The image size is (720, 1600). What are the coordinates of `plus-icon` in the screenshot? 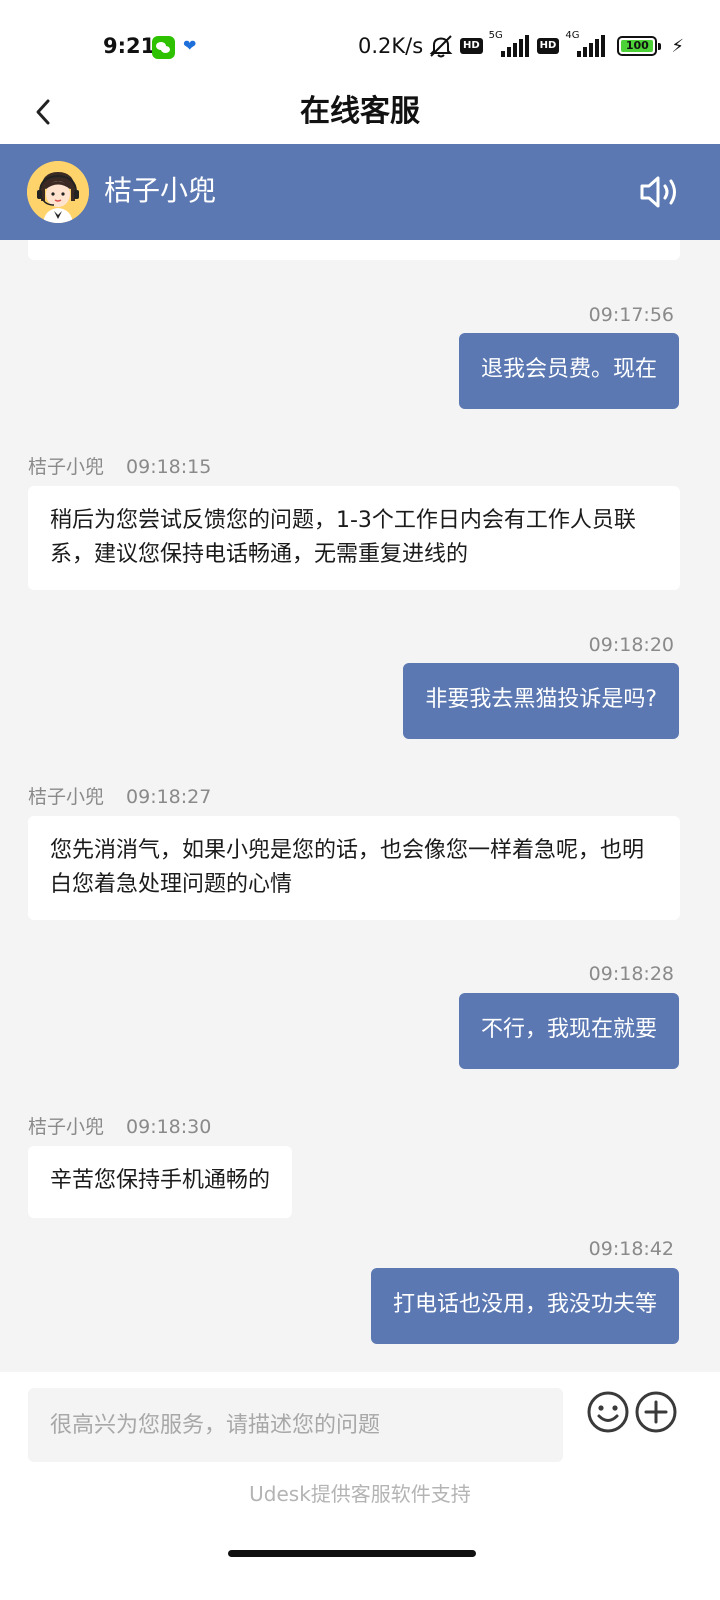 It's located at (656, 1412).